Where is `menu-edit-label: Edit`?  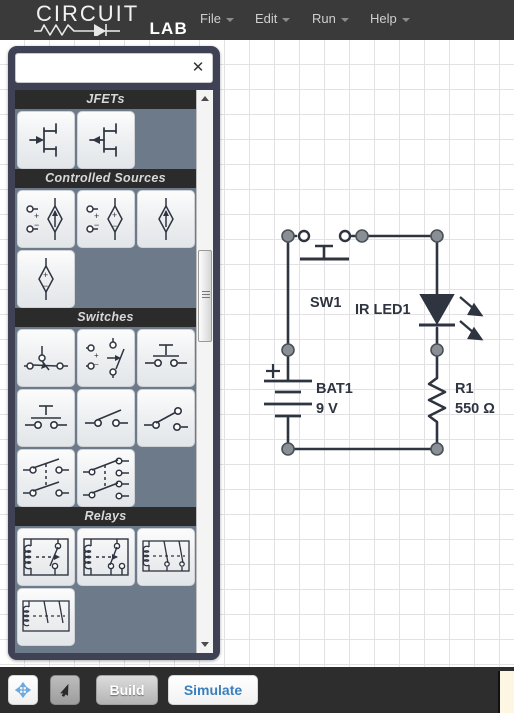 menu-edit-label: Edit is located at coordinates (266, 18).